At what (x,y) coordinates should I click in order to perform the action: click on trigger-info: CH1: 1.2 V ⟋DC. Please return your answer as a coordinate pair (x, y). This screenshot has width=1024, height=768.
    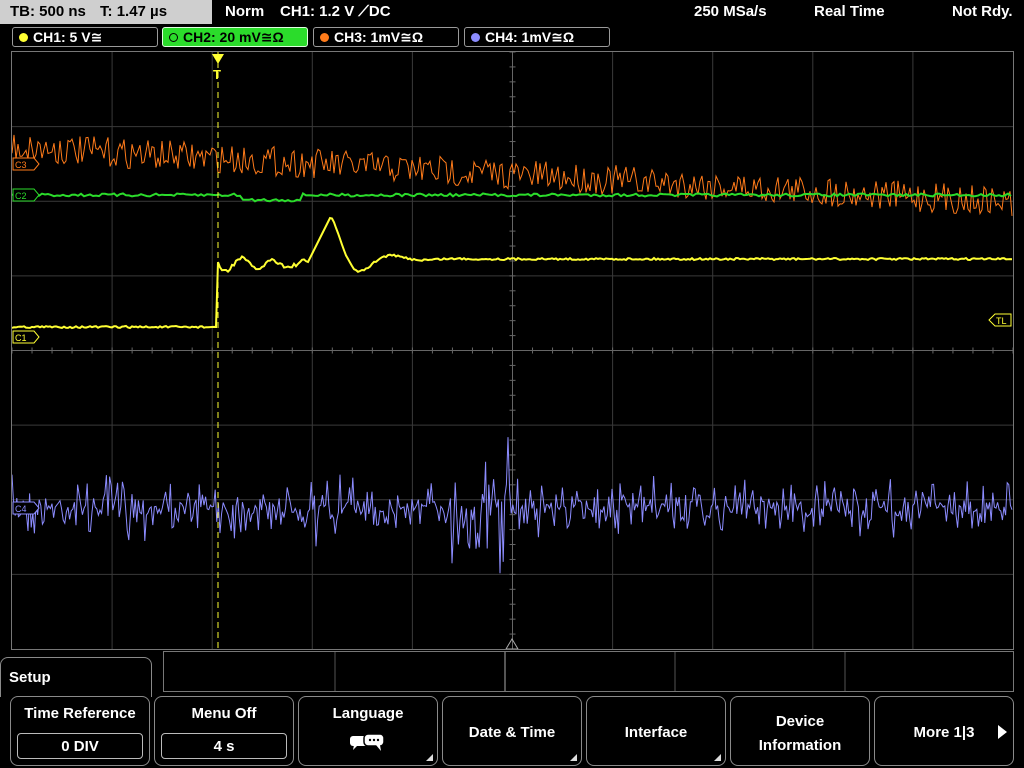
    Looking at the image, I should click on (335, 12).